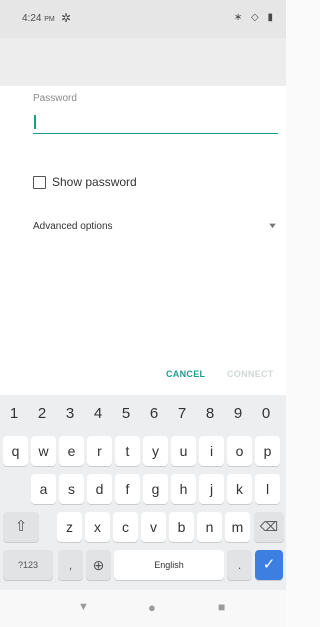  What do you see at coordinates (238, 414) in the screenshot?
I see `key-9: 9` at bounding box center [238, 414].